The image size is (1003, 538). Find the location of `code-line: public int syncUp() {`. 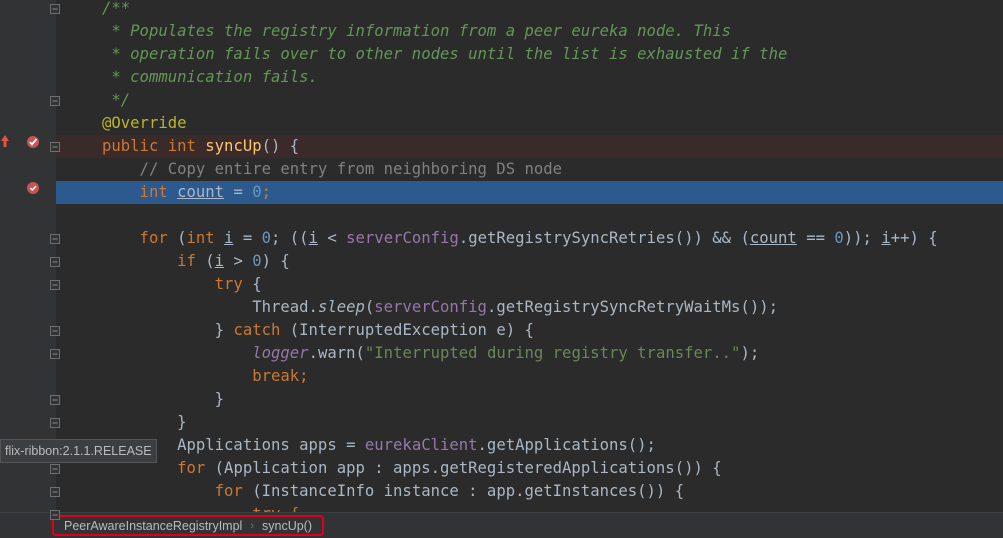

code-line: public int syncUp() { is located at coordinates (529, 146).